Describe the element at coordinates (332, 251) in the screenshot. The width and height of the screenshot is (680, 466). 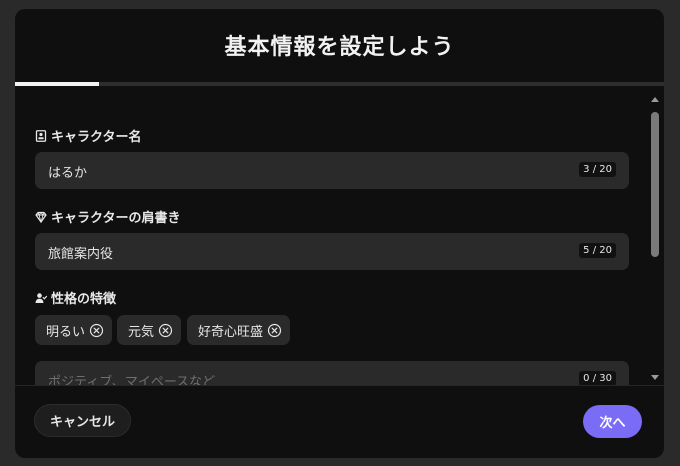
I see `character-title-input: 旅館案内役 5 / 20` at that location.